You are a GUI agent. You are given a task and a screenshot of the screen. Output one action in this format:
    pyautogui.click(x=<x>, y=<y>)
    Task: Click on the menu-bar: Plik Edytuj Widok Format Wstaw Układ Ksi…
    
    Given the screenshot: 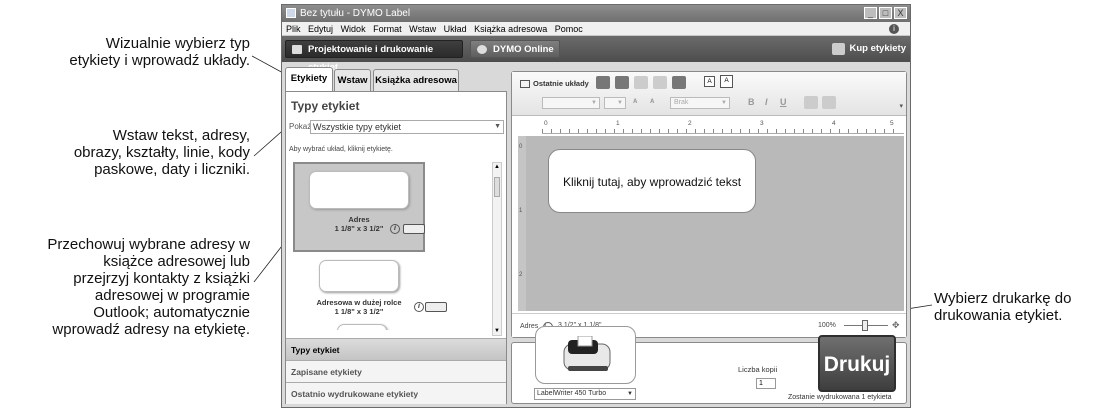 What is the action you would take?
    pyautogui.click(x=596, y=29)
    